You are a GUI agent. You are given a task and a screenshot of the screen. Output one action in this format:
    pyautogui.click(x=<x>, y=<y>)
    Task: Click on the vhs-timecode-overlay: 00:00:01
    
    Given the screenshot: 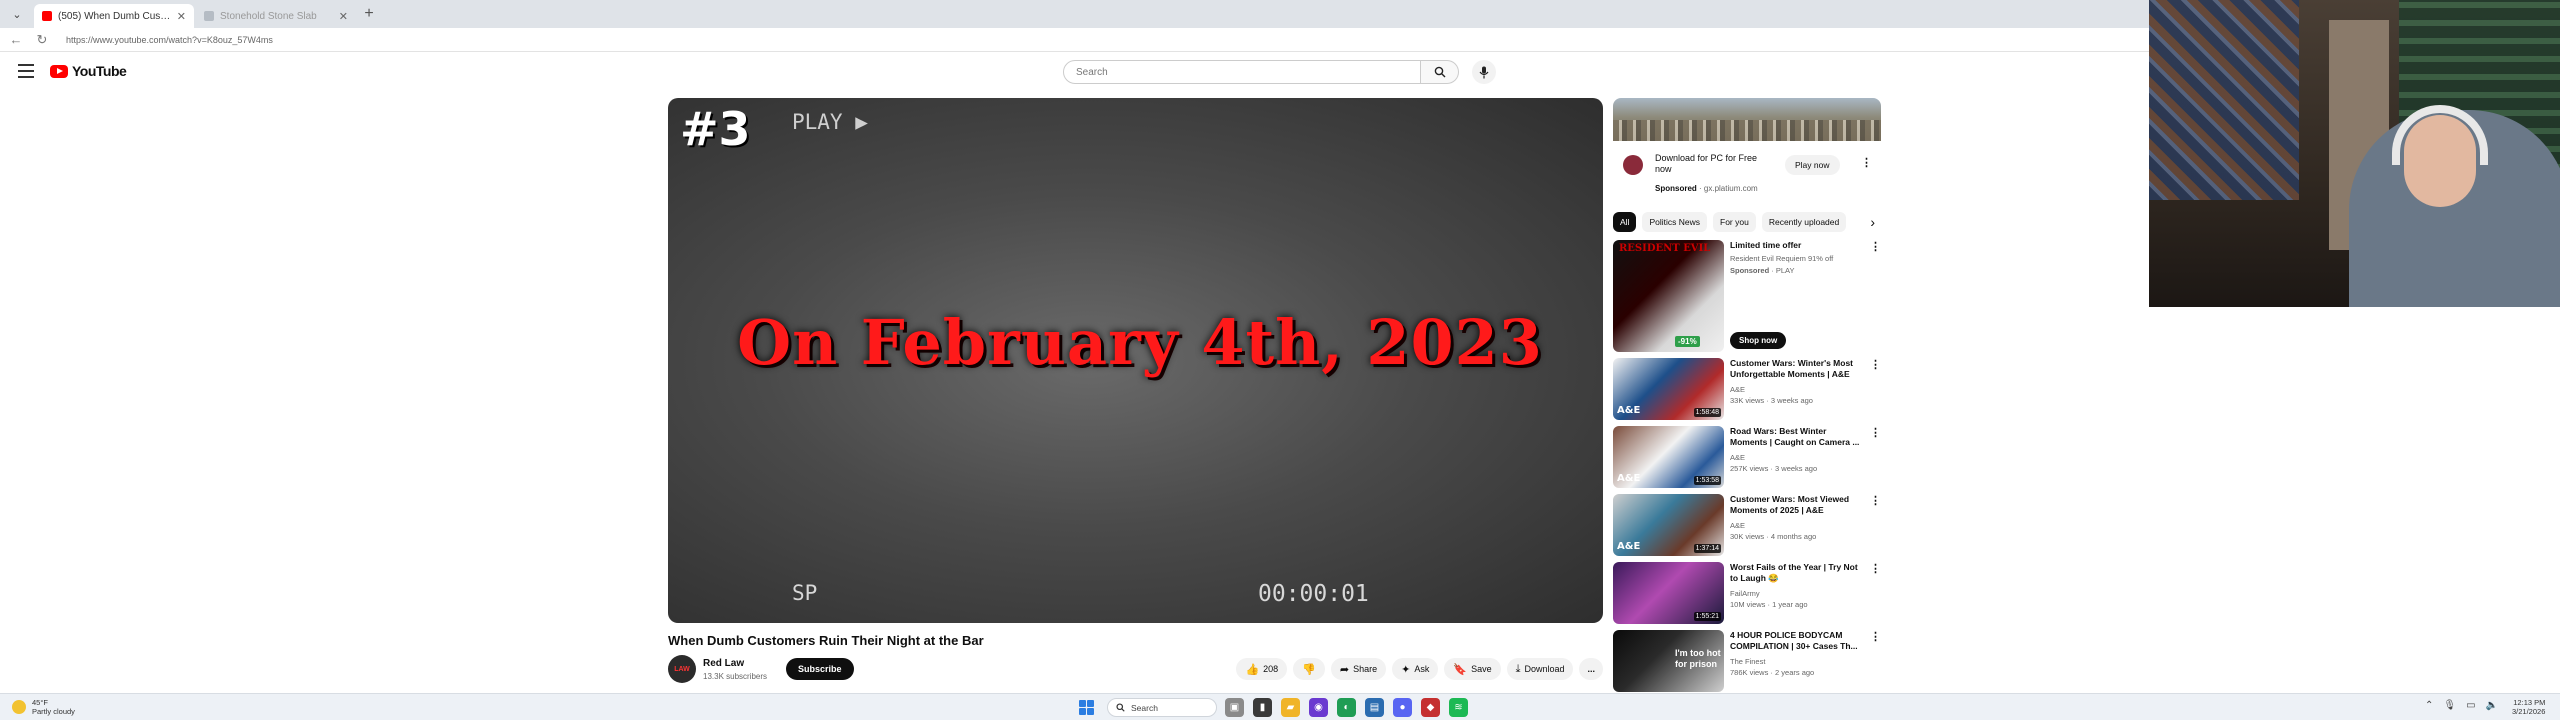 What is the action you would take?
    pyautogui.click(x=1313, y=594)
    